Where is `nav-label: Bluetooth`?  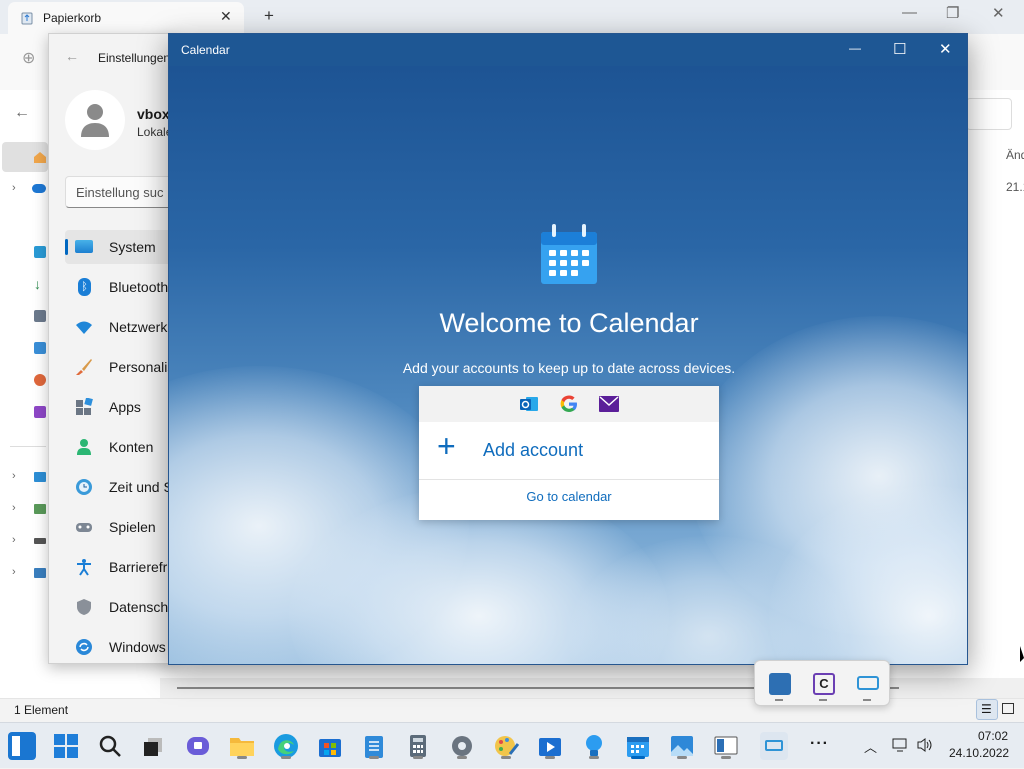 nav-label: Bluetooth is located at coordinates (139, 287).